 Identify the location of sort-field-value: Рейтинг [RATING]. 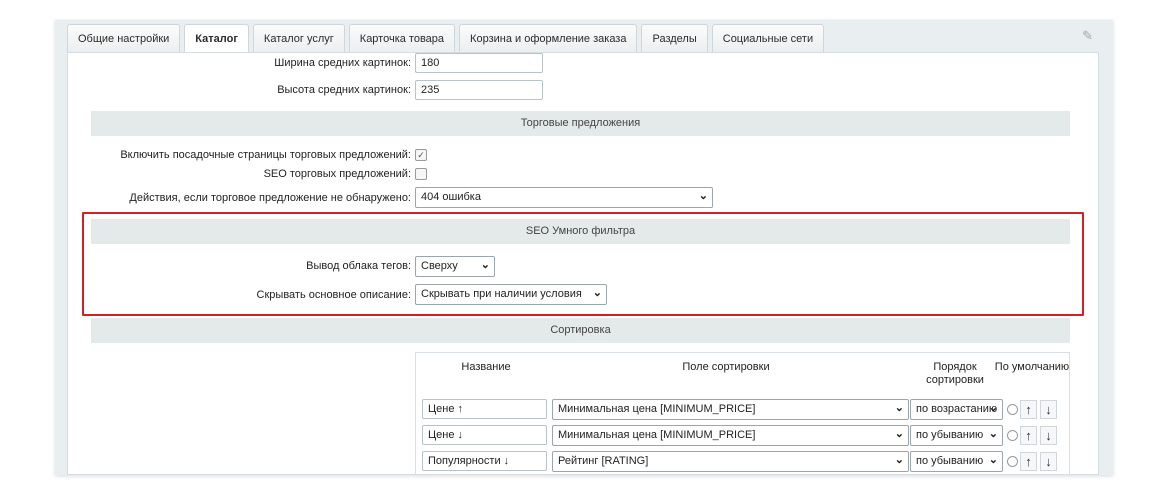
(603, 461).